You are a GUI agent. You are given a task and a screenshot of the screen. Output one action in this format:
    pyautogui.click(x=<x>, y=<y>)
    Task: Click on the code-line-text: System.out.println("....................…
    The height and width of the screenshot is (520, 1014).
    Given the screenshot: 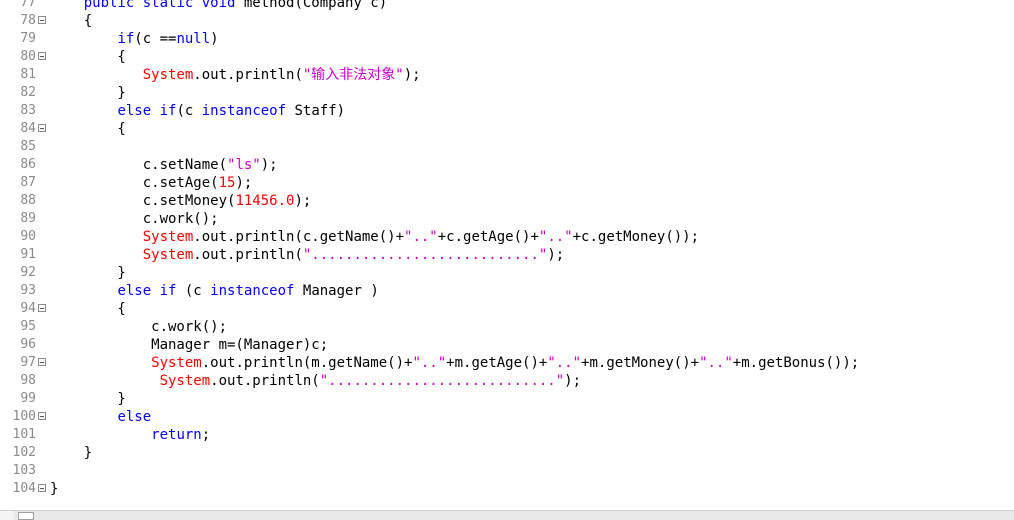 What is the action you would take?
    pyautogui.click(x=315, y=381)
    